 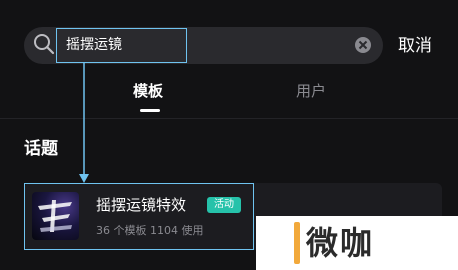 I want to click on watermark-logo: 微咖, so click(x=340, y=243).